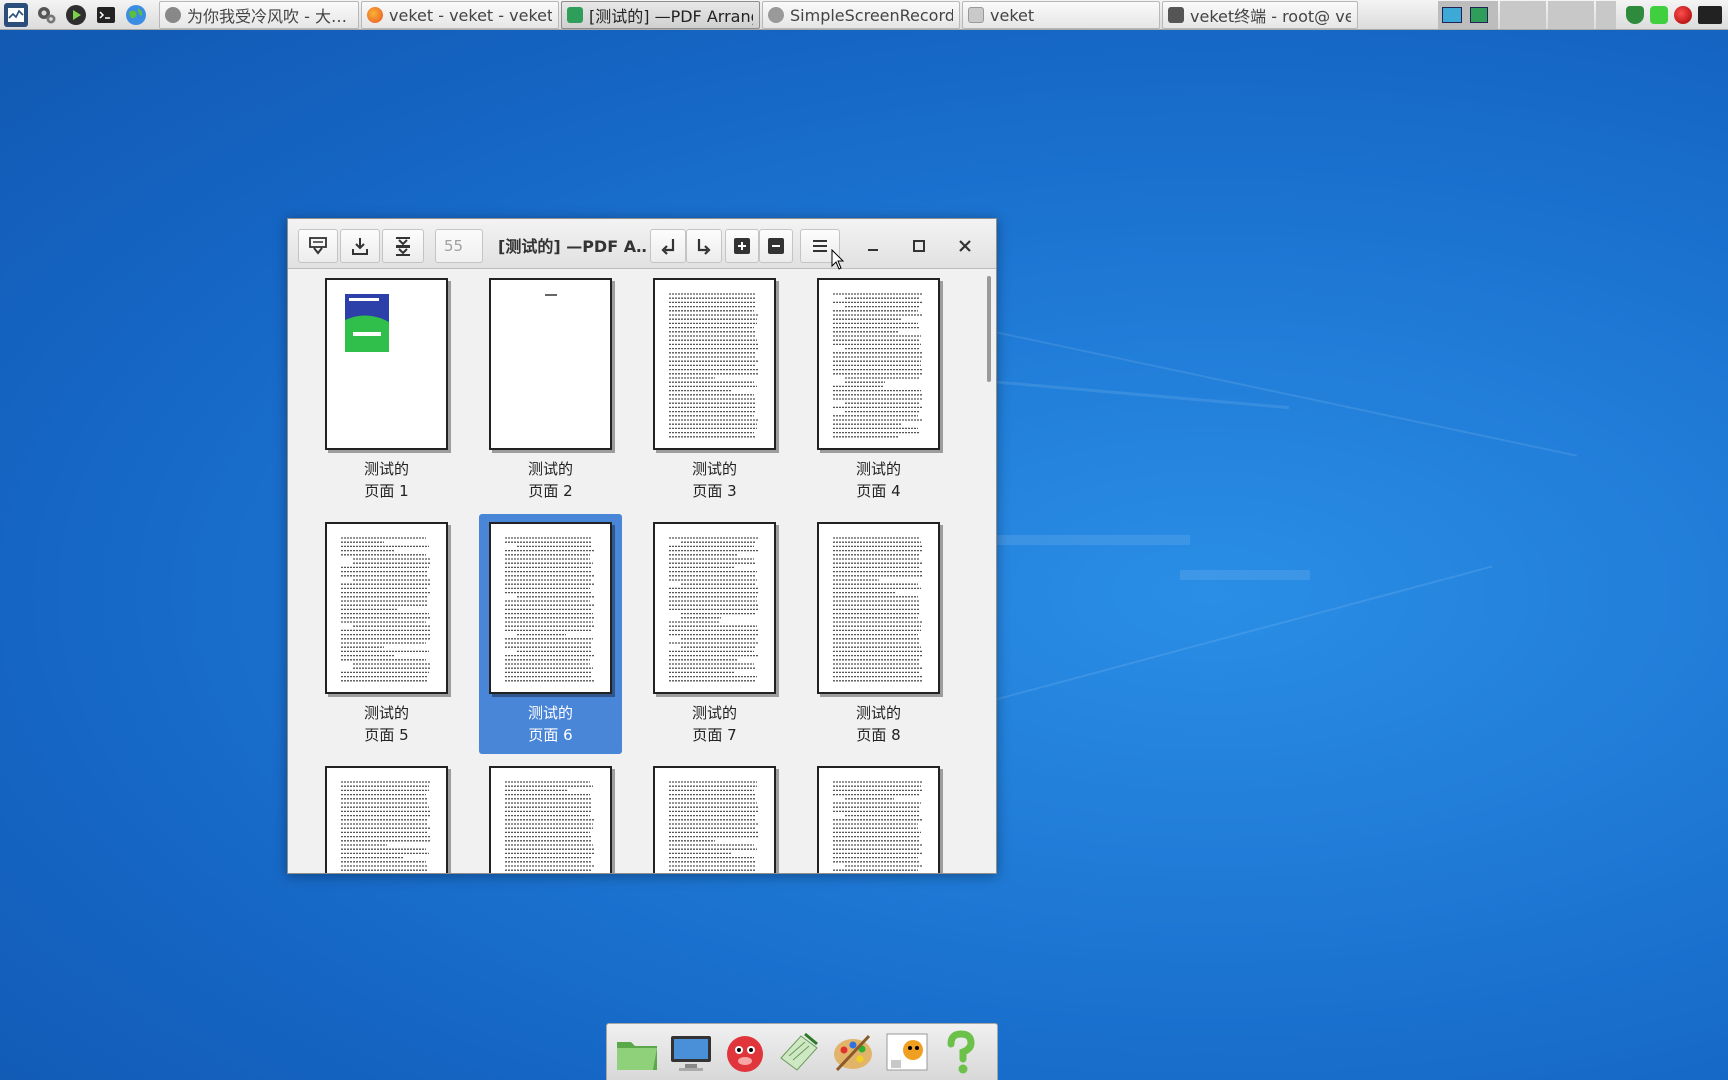 The width and height of the screenshot is (1728, 1080). I want to click on taskbar-task: SimpleScreenRecorder, so click(861, 15).